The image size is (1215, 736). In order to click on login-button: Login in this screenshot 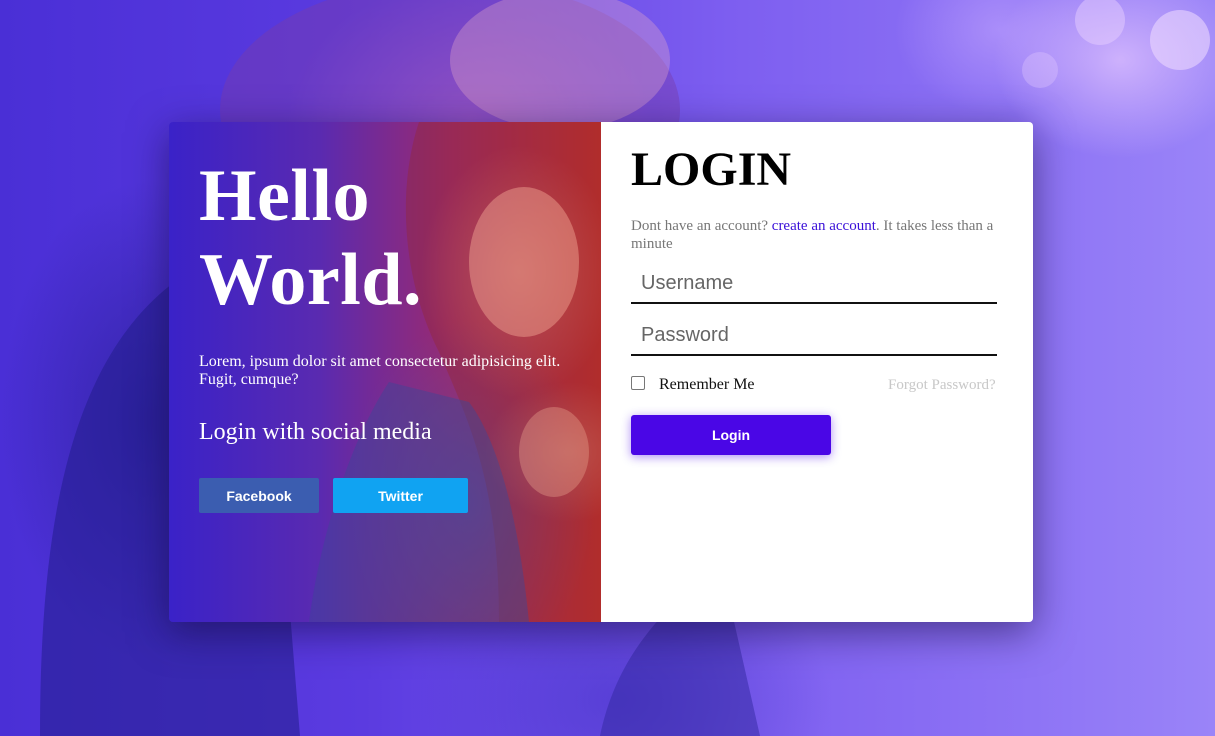, I will do `click(731, 435)`.